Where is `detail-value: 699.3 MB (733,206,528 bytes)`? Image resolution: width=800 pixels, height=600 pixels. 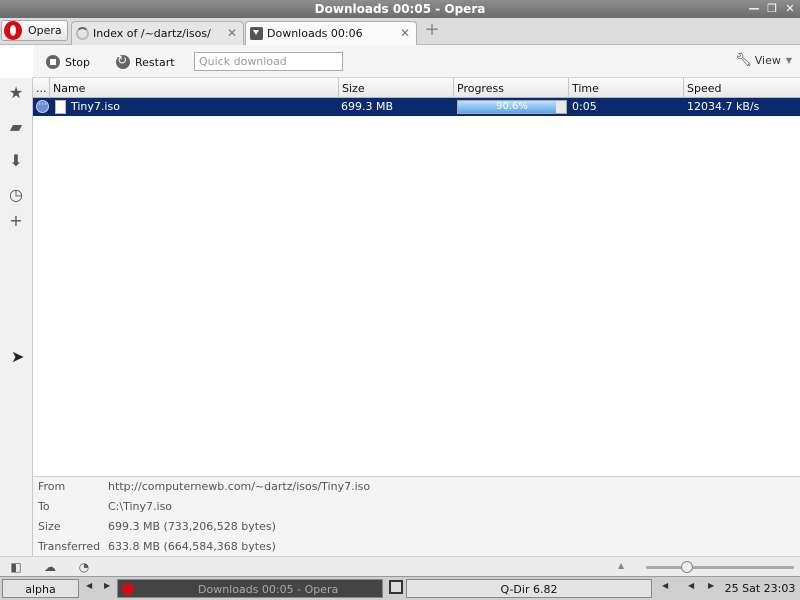 detail-value: 699.3 MB (733,206,528 bytes) is located at coordinates (192, 526).